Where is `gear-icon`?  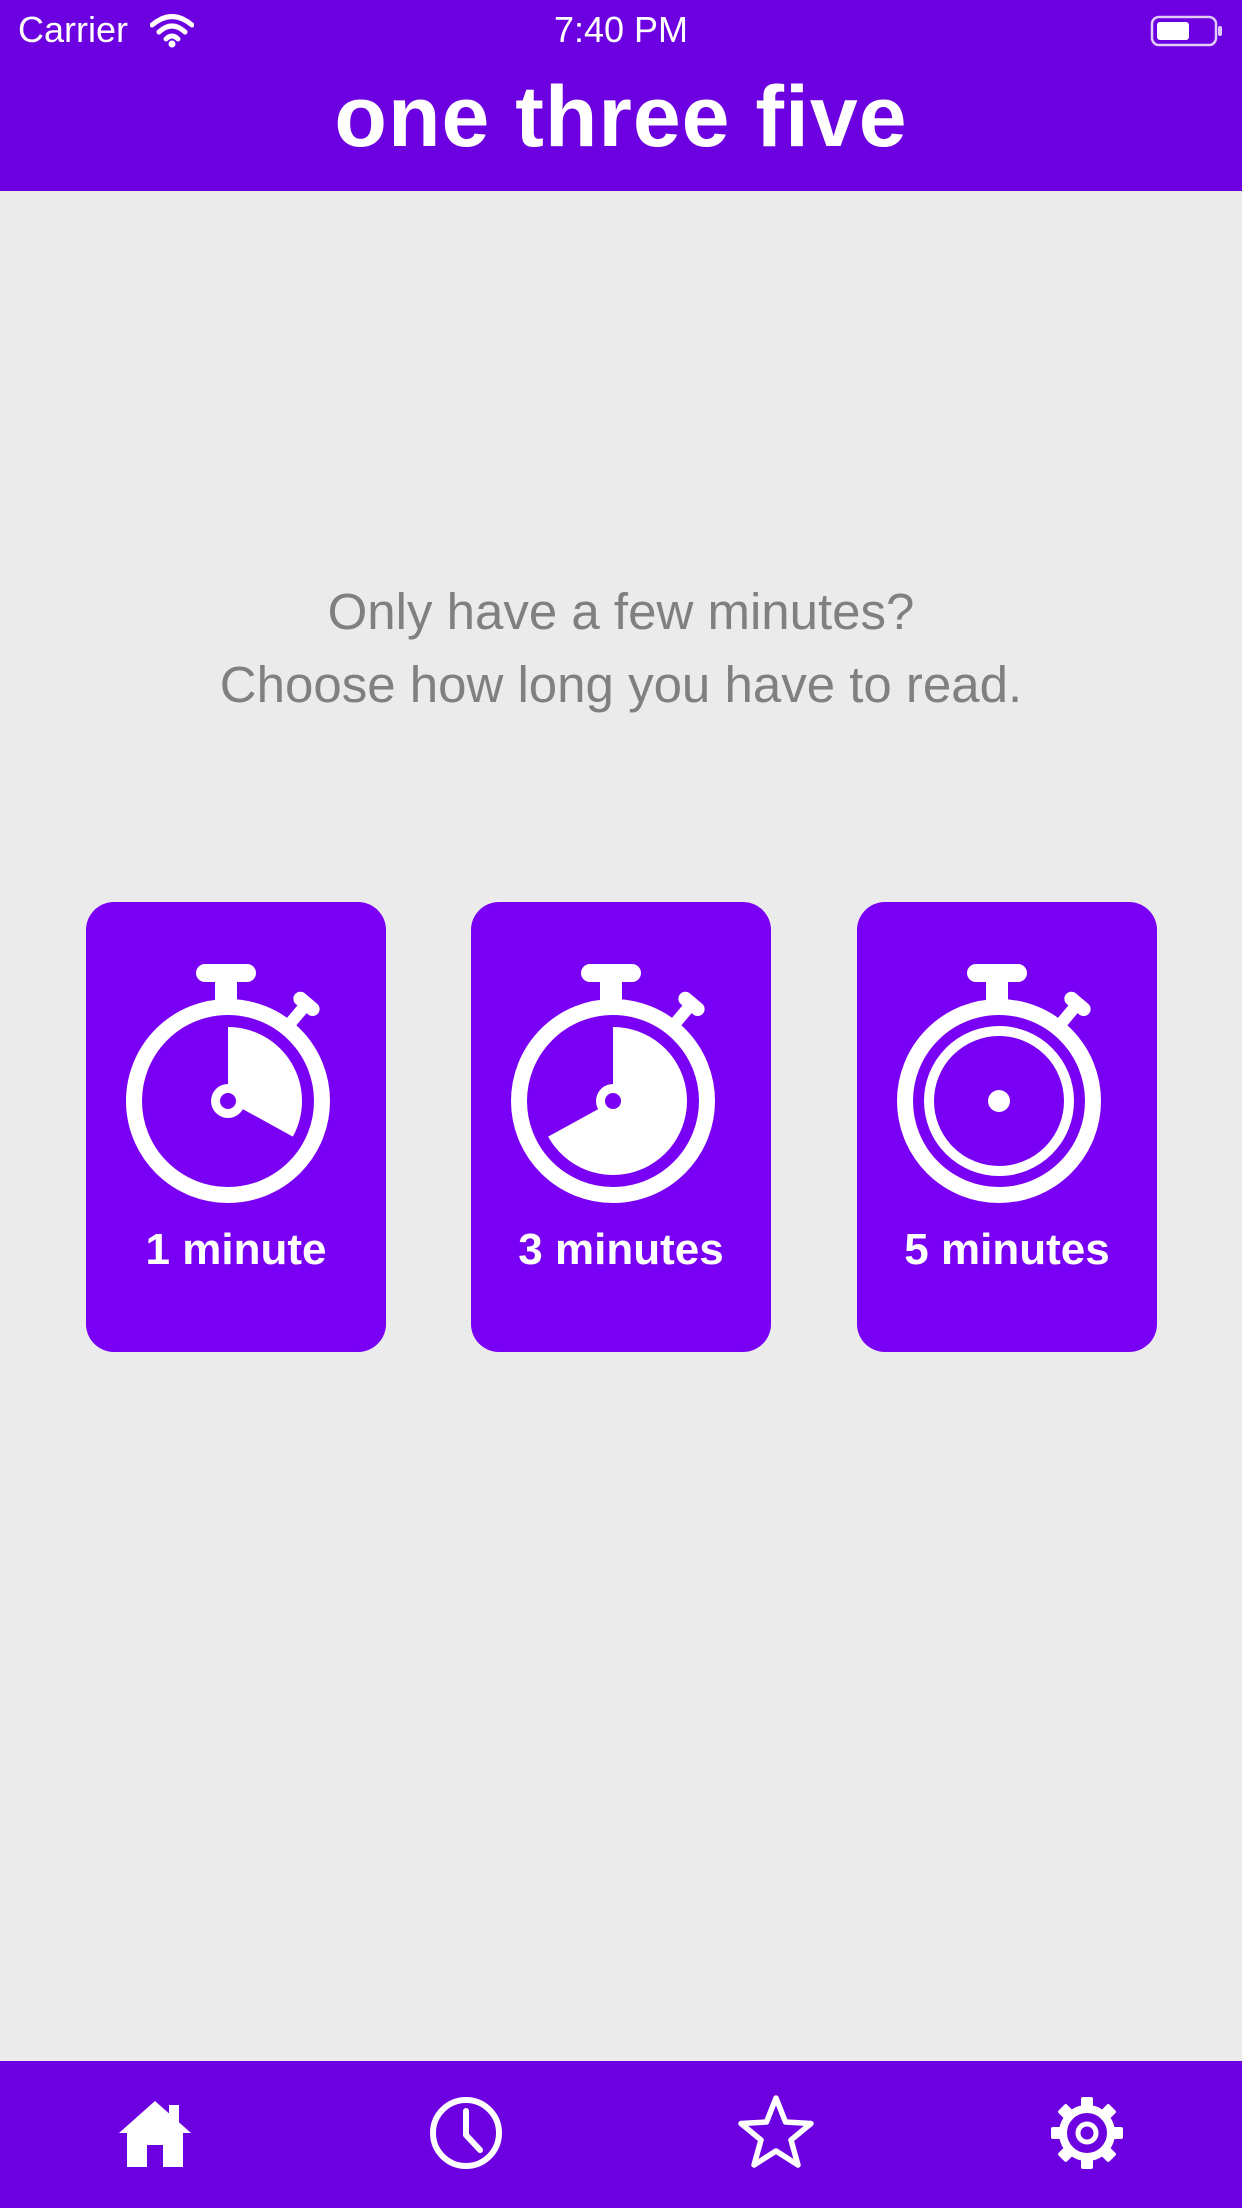 gear-icon is located at coordinates (1087, 2133).